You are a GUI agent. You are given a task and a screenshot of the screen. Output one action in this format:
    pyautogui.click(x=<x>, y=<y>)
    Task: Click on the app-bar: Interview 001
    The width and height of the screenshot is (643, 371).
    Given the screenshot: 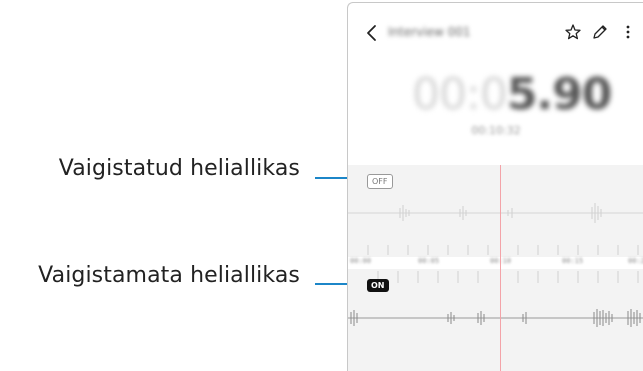 What is the action you would take?
    pyautogui.click(x=495, y=33)
    